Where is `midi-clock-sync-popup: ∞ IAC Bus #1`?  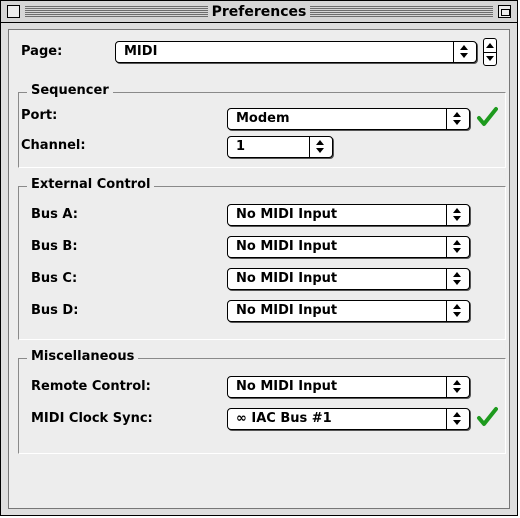
midi-clock-sync-popup: ∞ IAC Bus #1 is located at coordinates (348, 419).